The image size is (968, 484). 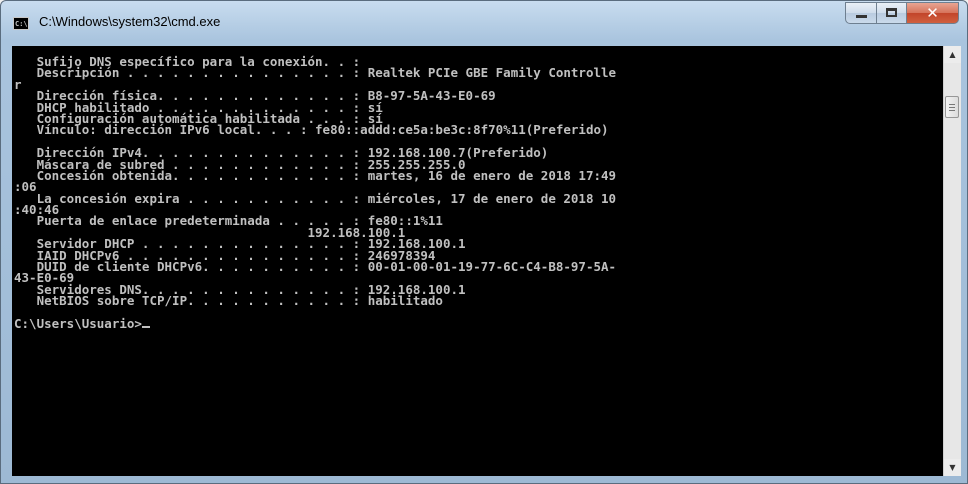 I want to click on maximize-button, so click(x=892, y=13).